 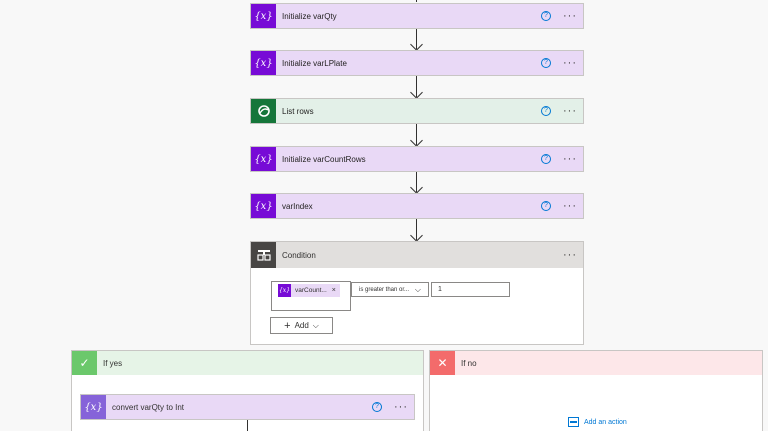 What do you see at coordinates (334, 290) in the screenshot?
I see `remove-token-icon: ×` at bounding box center [334, 290].